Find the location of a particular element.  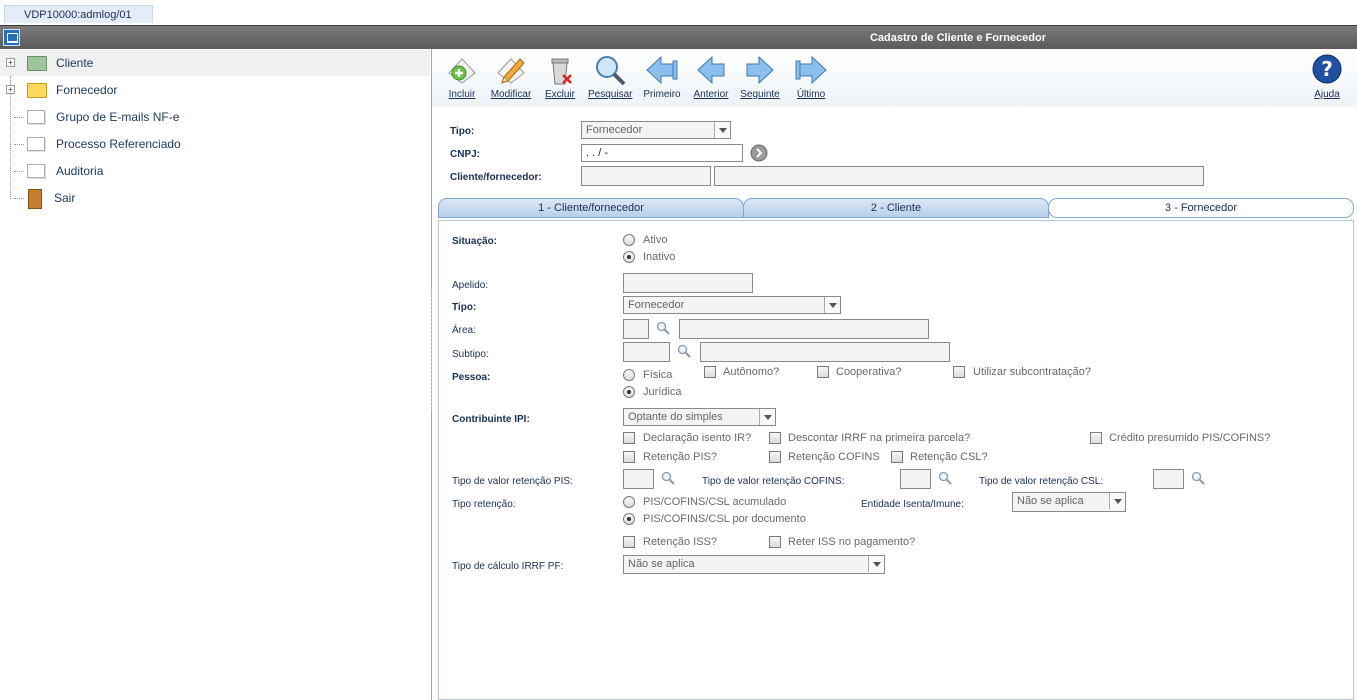

tab-cliente: 2 - Cliente is located at coordinates (896, 208).